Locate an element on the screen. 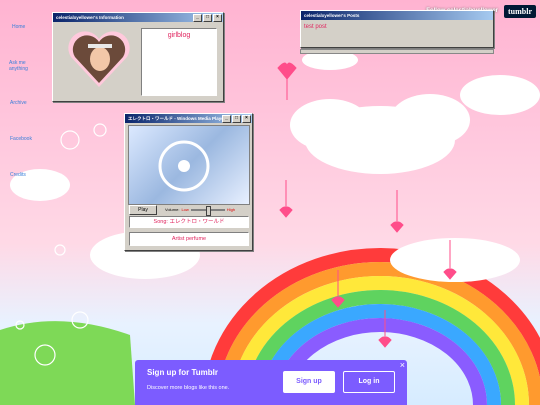 This screenshot has height=405, width=540. artist-field: Artist perfume is located at coordinates (189, 239).